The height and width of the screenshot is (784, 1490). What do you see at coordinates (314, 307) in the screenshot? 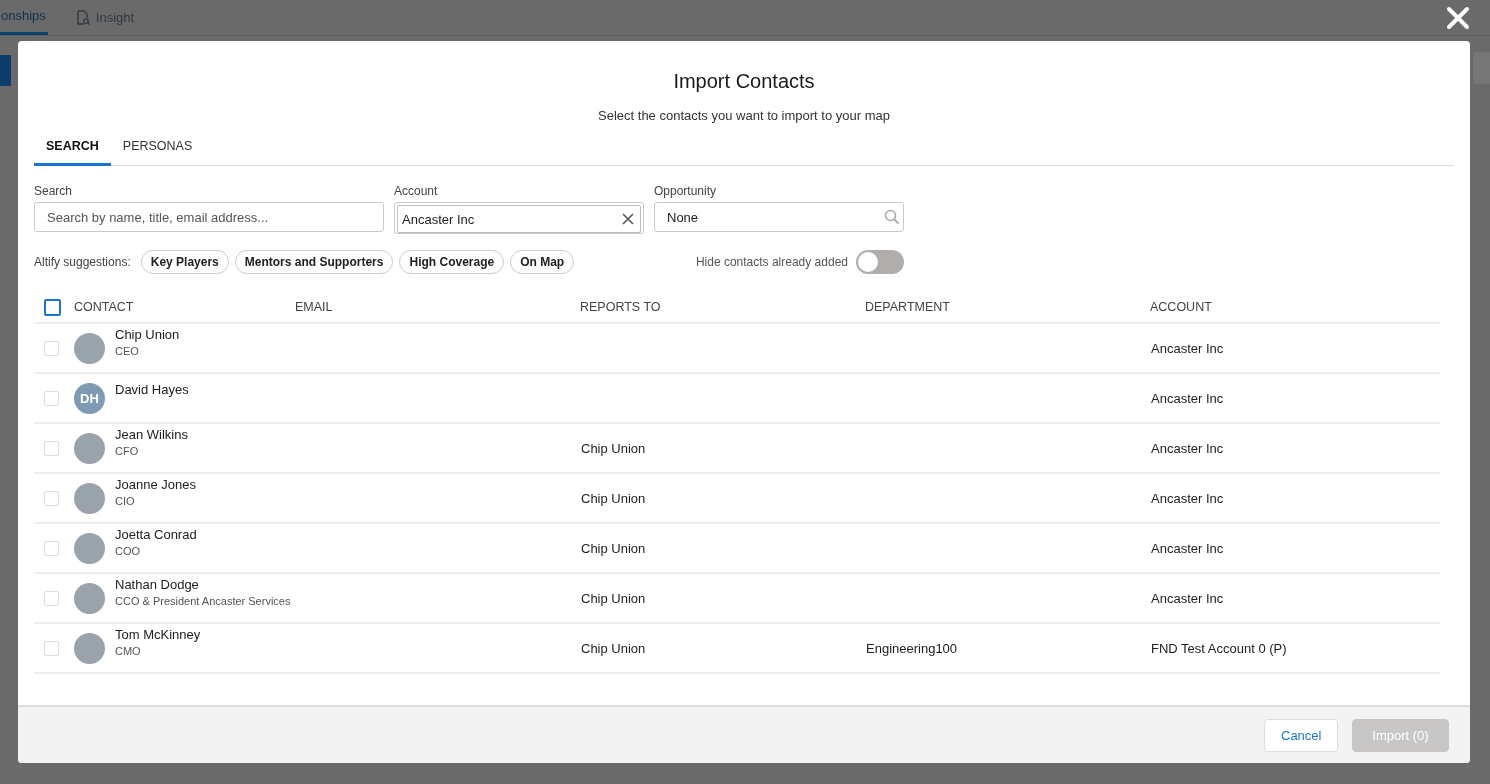
I see `column-header: EMAIL` at bounding box center [314, 307].